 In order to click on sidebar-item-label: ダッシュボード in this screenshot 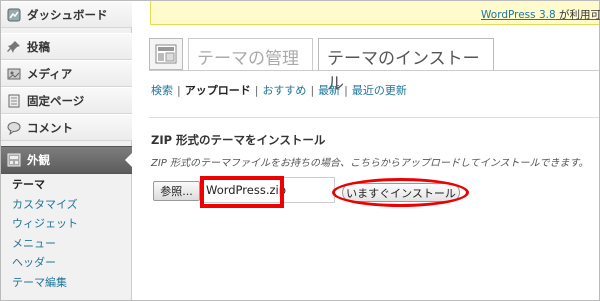, I will do `click(67, 14)`.